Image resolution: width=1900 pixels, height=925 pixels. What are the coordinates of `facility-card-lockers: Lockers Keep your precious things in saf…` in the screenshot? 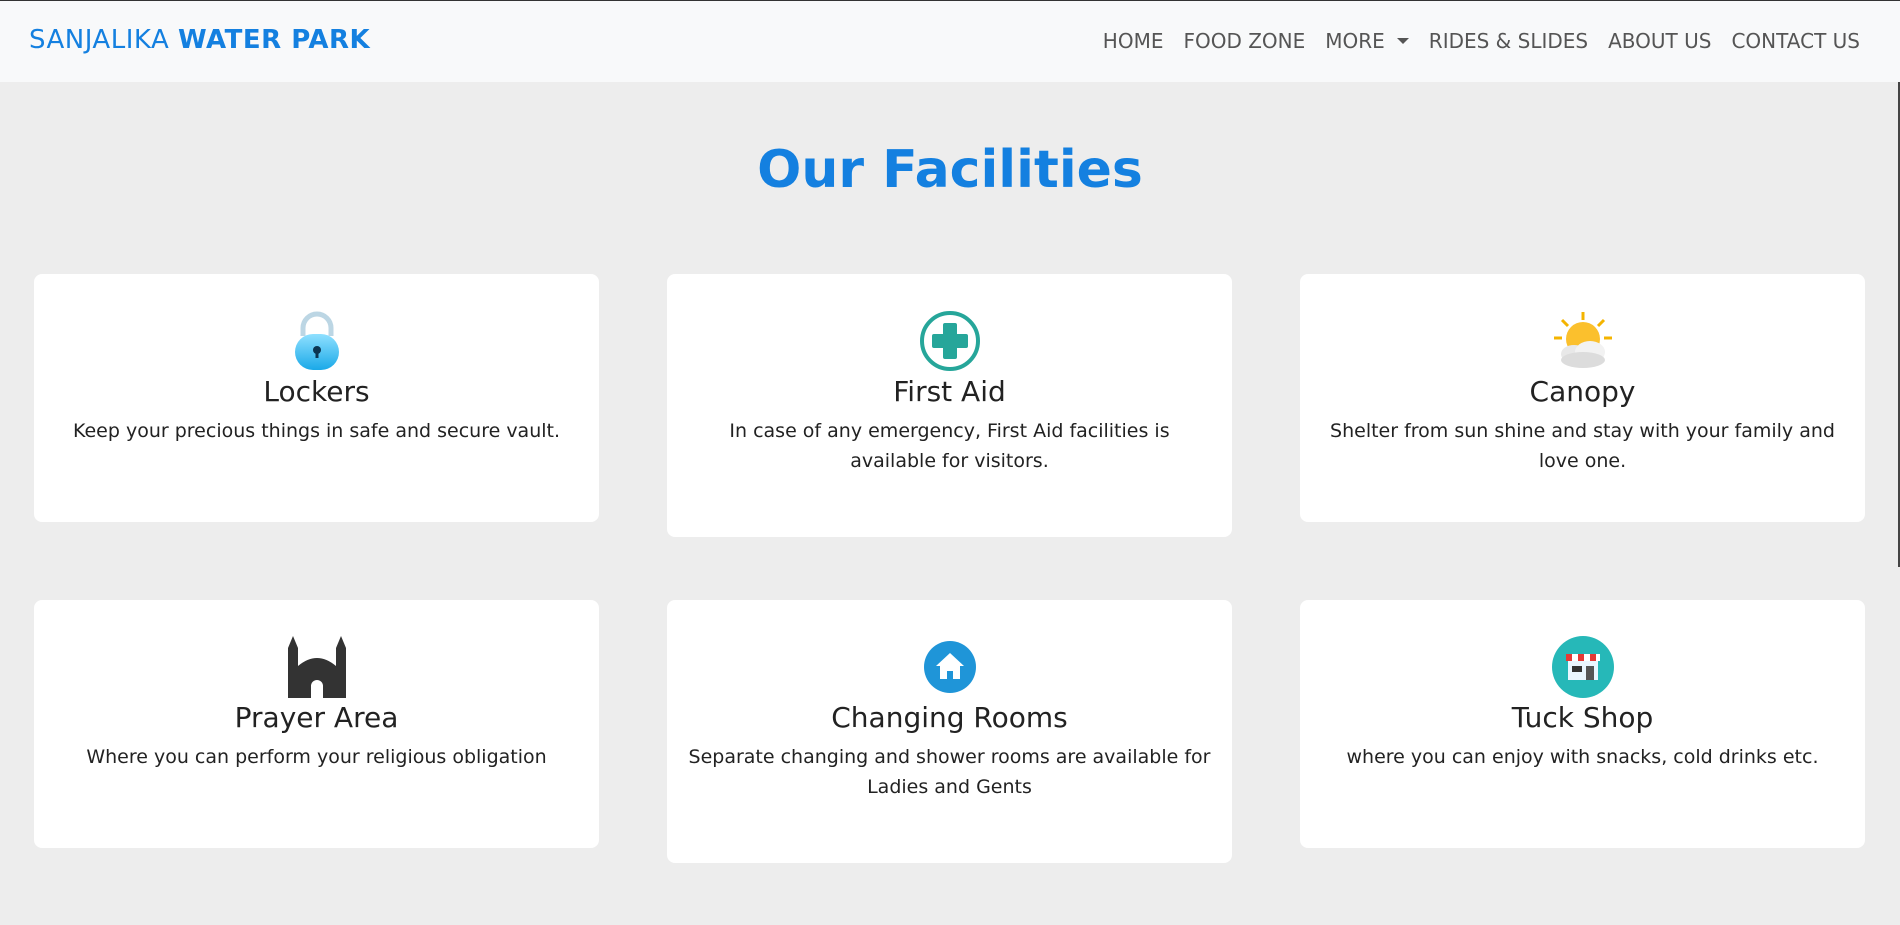 It's located at (316, 398).